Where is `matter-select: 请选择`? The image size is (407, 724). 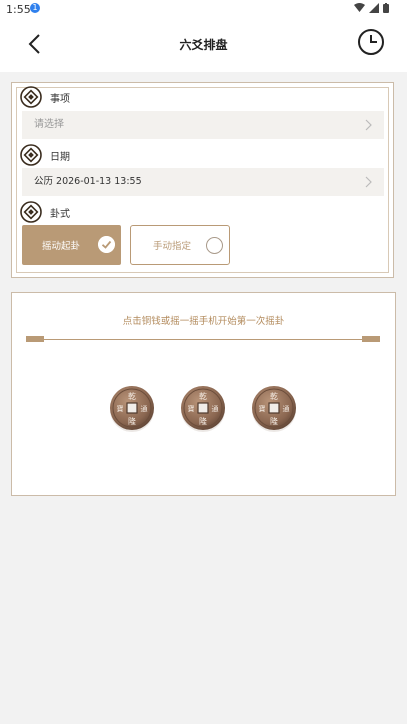 matter-select: 请选择 is located at coordinates (203, 125).